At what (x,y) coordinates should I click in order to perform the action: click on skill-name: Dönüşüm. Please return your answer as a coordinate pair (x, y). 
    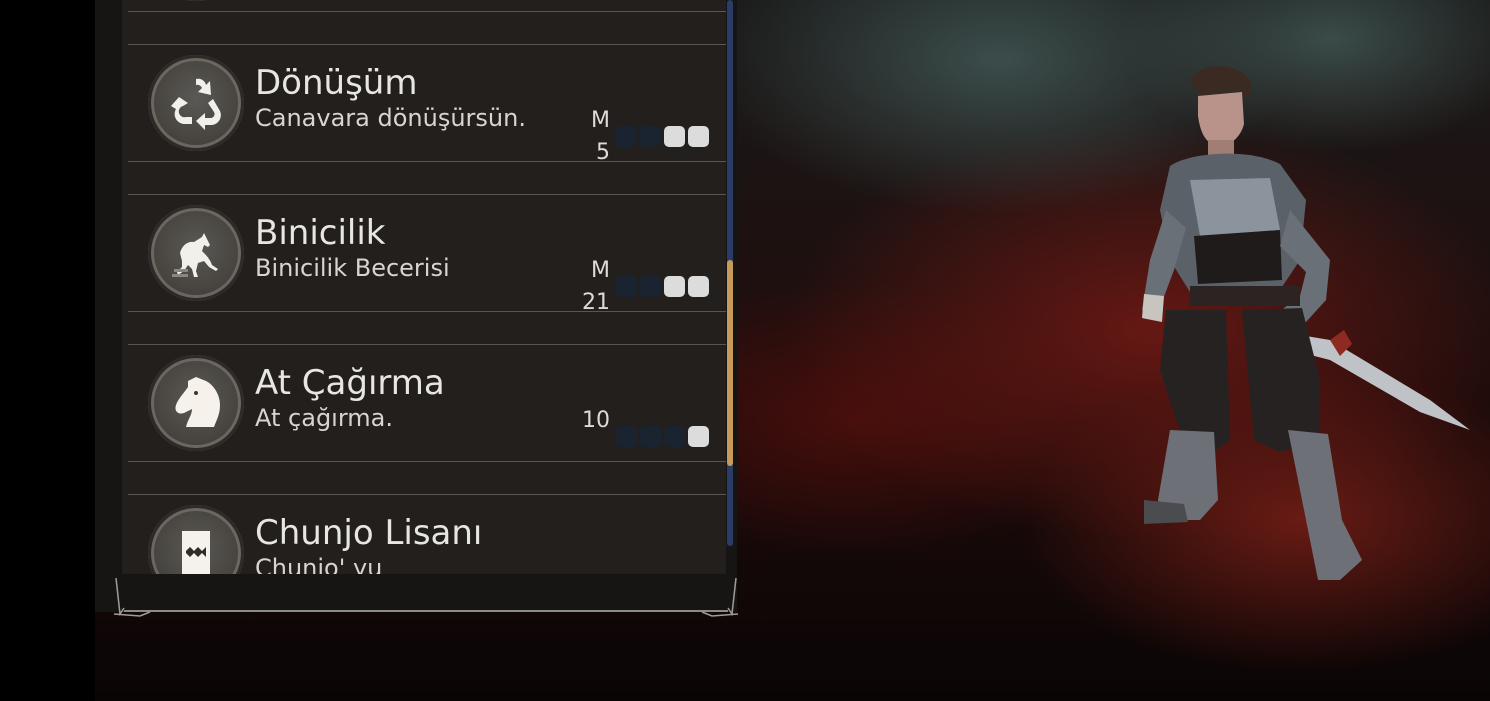
    Looking at the image, I should click on (336, 83).